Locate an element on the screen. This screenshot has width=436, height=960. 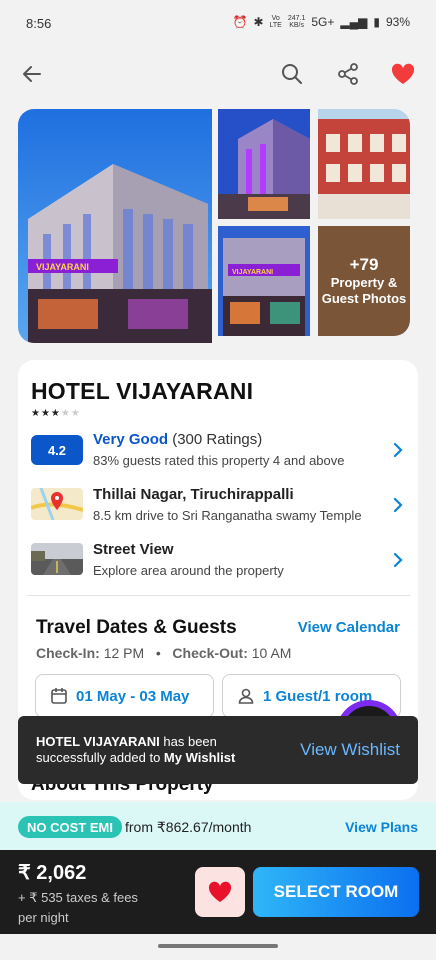
network-speed: 247.1 KB/s is located at coordinates (296, 22).